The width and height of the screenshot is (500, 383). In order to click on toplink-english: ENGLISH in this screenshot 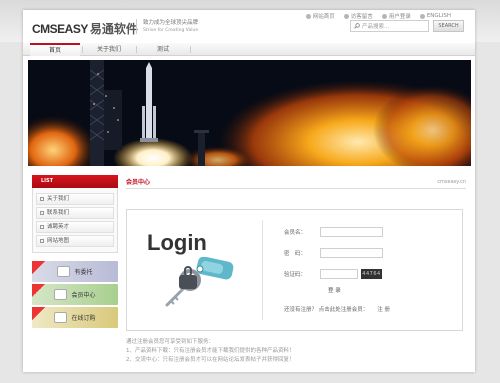, I will do `click(435, 16)`.